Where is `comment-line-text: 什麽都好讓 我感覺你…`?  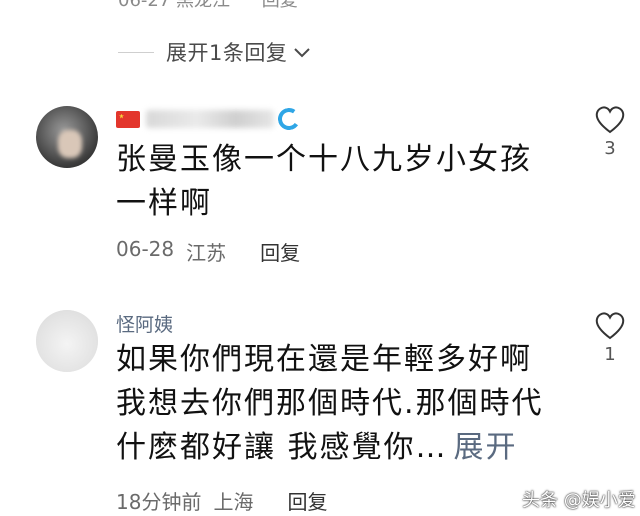 comment-line-text: 什麽都好讓 我感覺你… is located at coordinates (282, 447).